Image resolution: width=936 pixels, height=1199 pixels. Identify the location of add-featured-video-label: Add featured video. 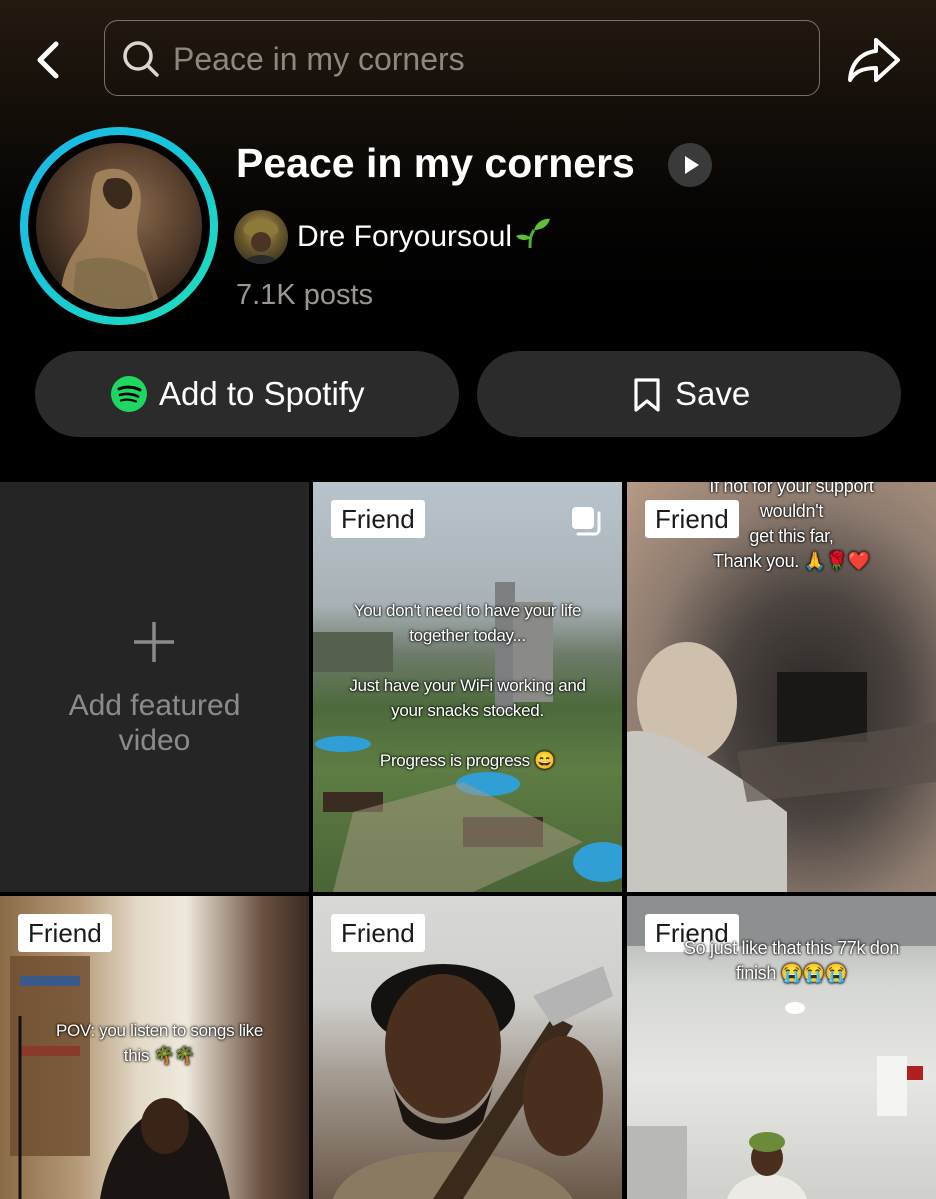
(154, 723).